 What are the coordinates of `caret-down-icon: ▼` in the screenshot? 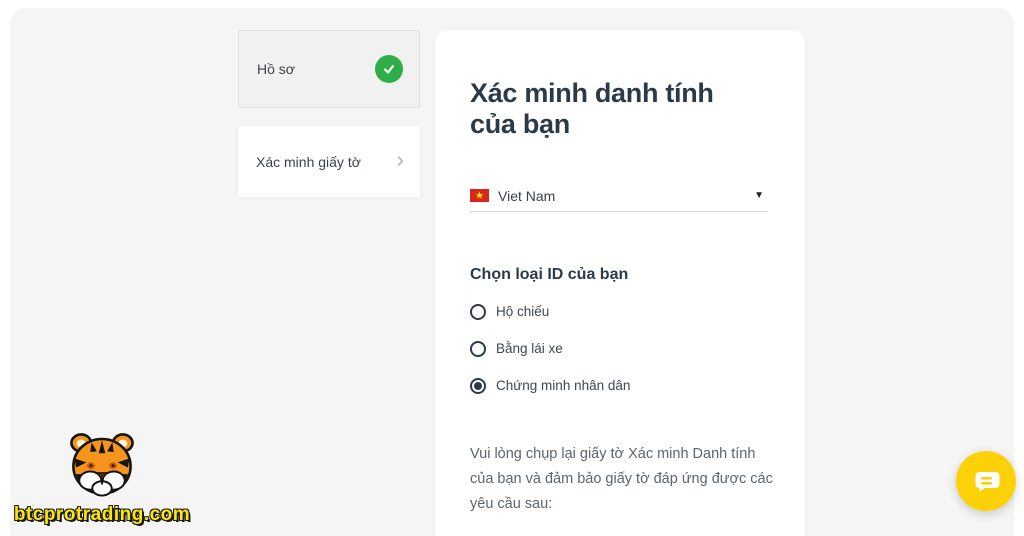 It's located at (759, 195).